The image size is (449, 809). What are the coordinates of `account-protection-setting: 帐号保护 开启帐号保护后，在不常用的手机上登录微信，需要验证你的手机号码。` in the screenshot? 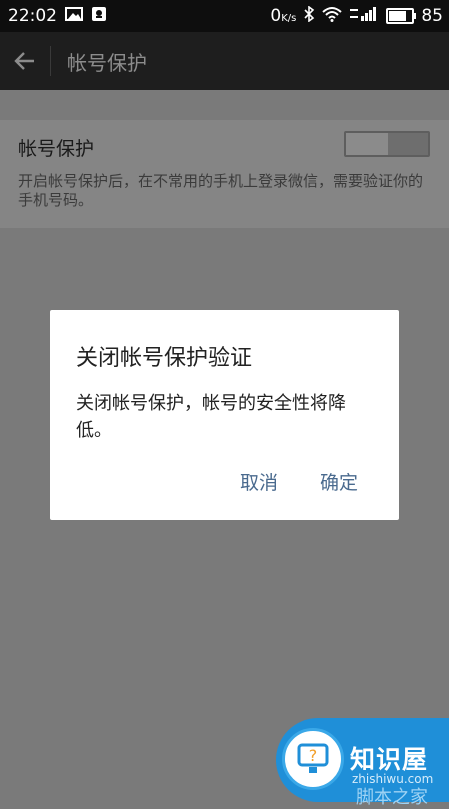 It's located at (224, 174).